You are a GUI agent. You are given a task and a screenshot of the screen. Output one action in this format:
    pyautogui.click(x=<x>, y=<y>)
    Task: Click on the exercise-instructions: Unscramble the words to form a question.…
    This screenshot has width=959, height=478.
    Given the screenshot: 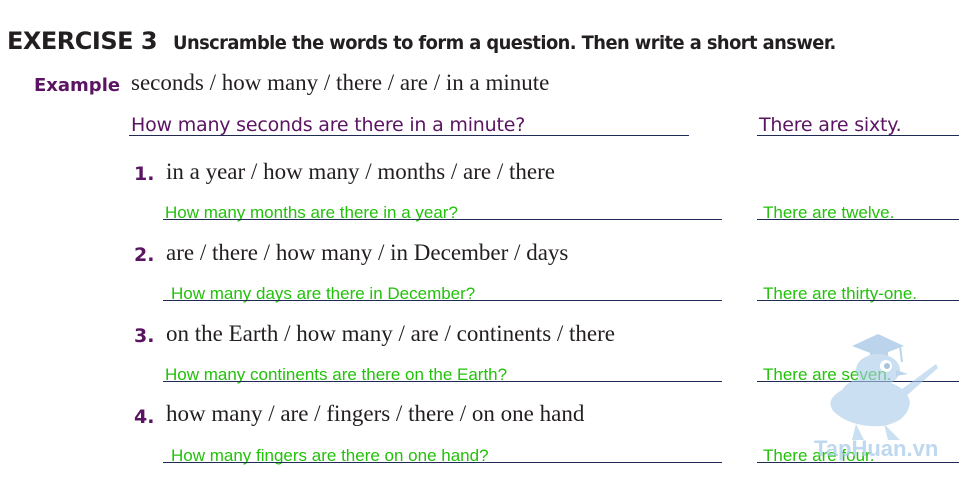 What is the action you would take?
    pyautogui.click(x=504, y=43)
    